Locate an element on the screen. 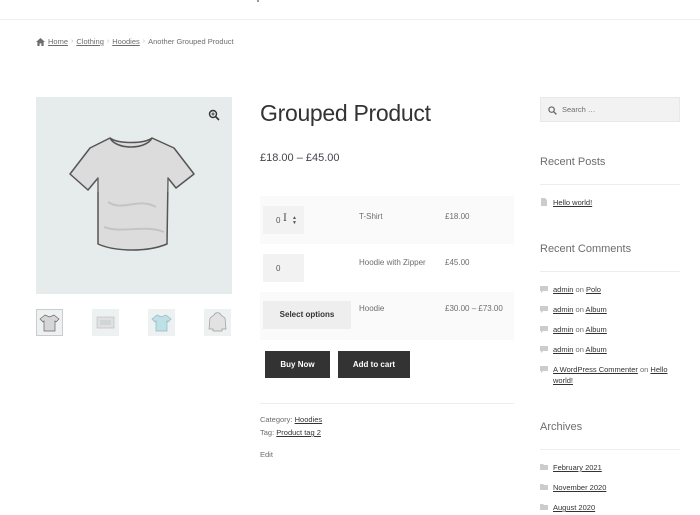 The image size is (700, 515). breadcrumb-current: Another Grouped Product is located at coordinates (191, 41).